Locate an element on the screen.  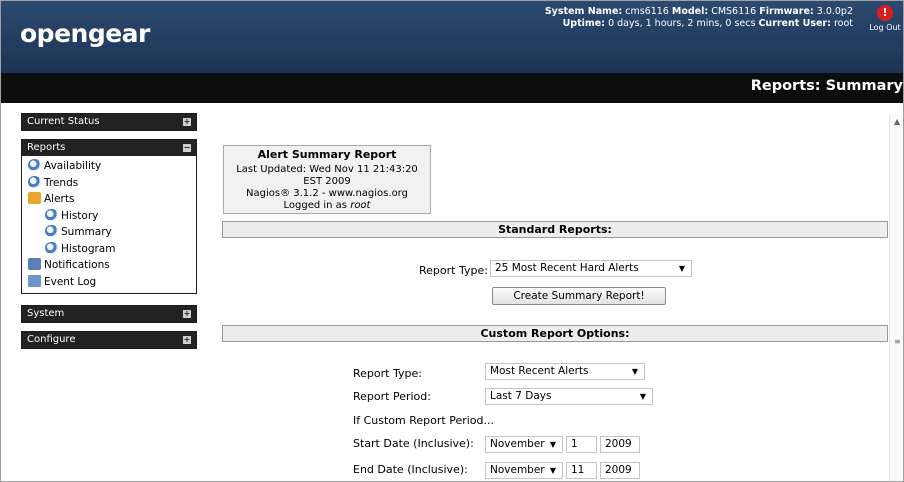
logout-label: Log Out is located at coordinates (884, 27).